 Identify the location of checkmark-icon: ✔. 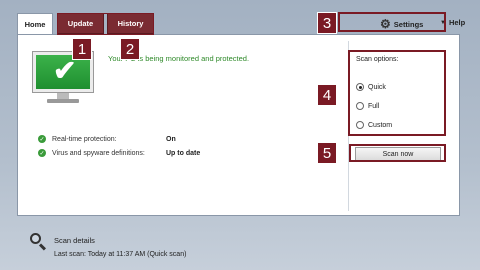
(65, 70).